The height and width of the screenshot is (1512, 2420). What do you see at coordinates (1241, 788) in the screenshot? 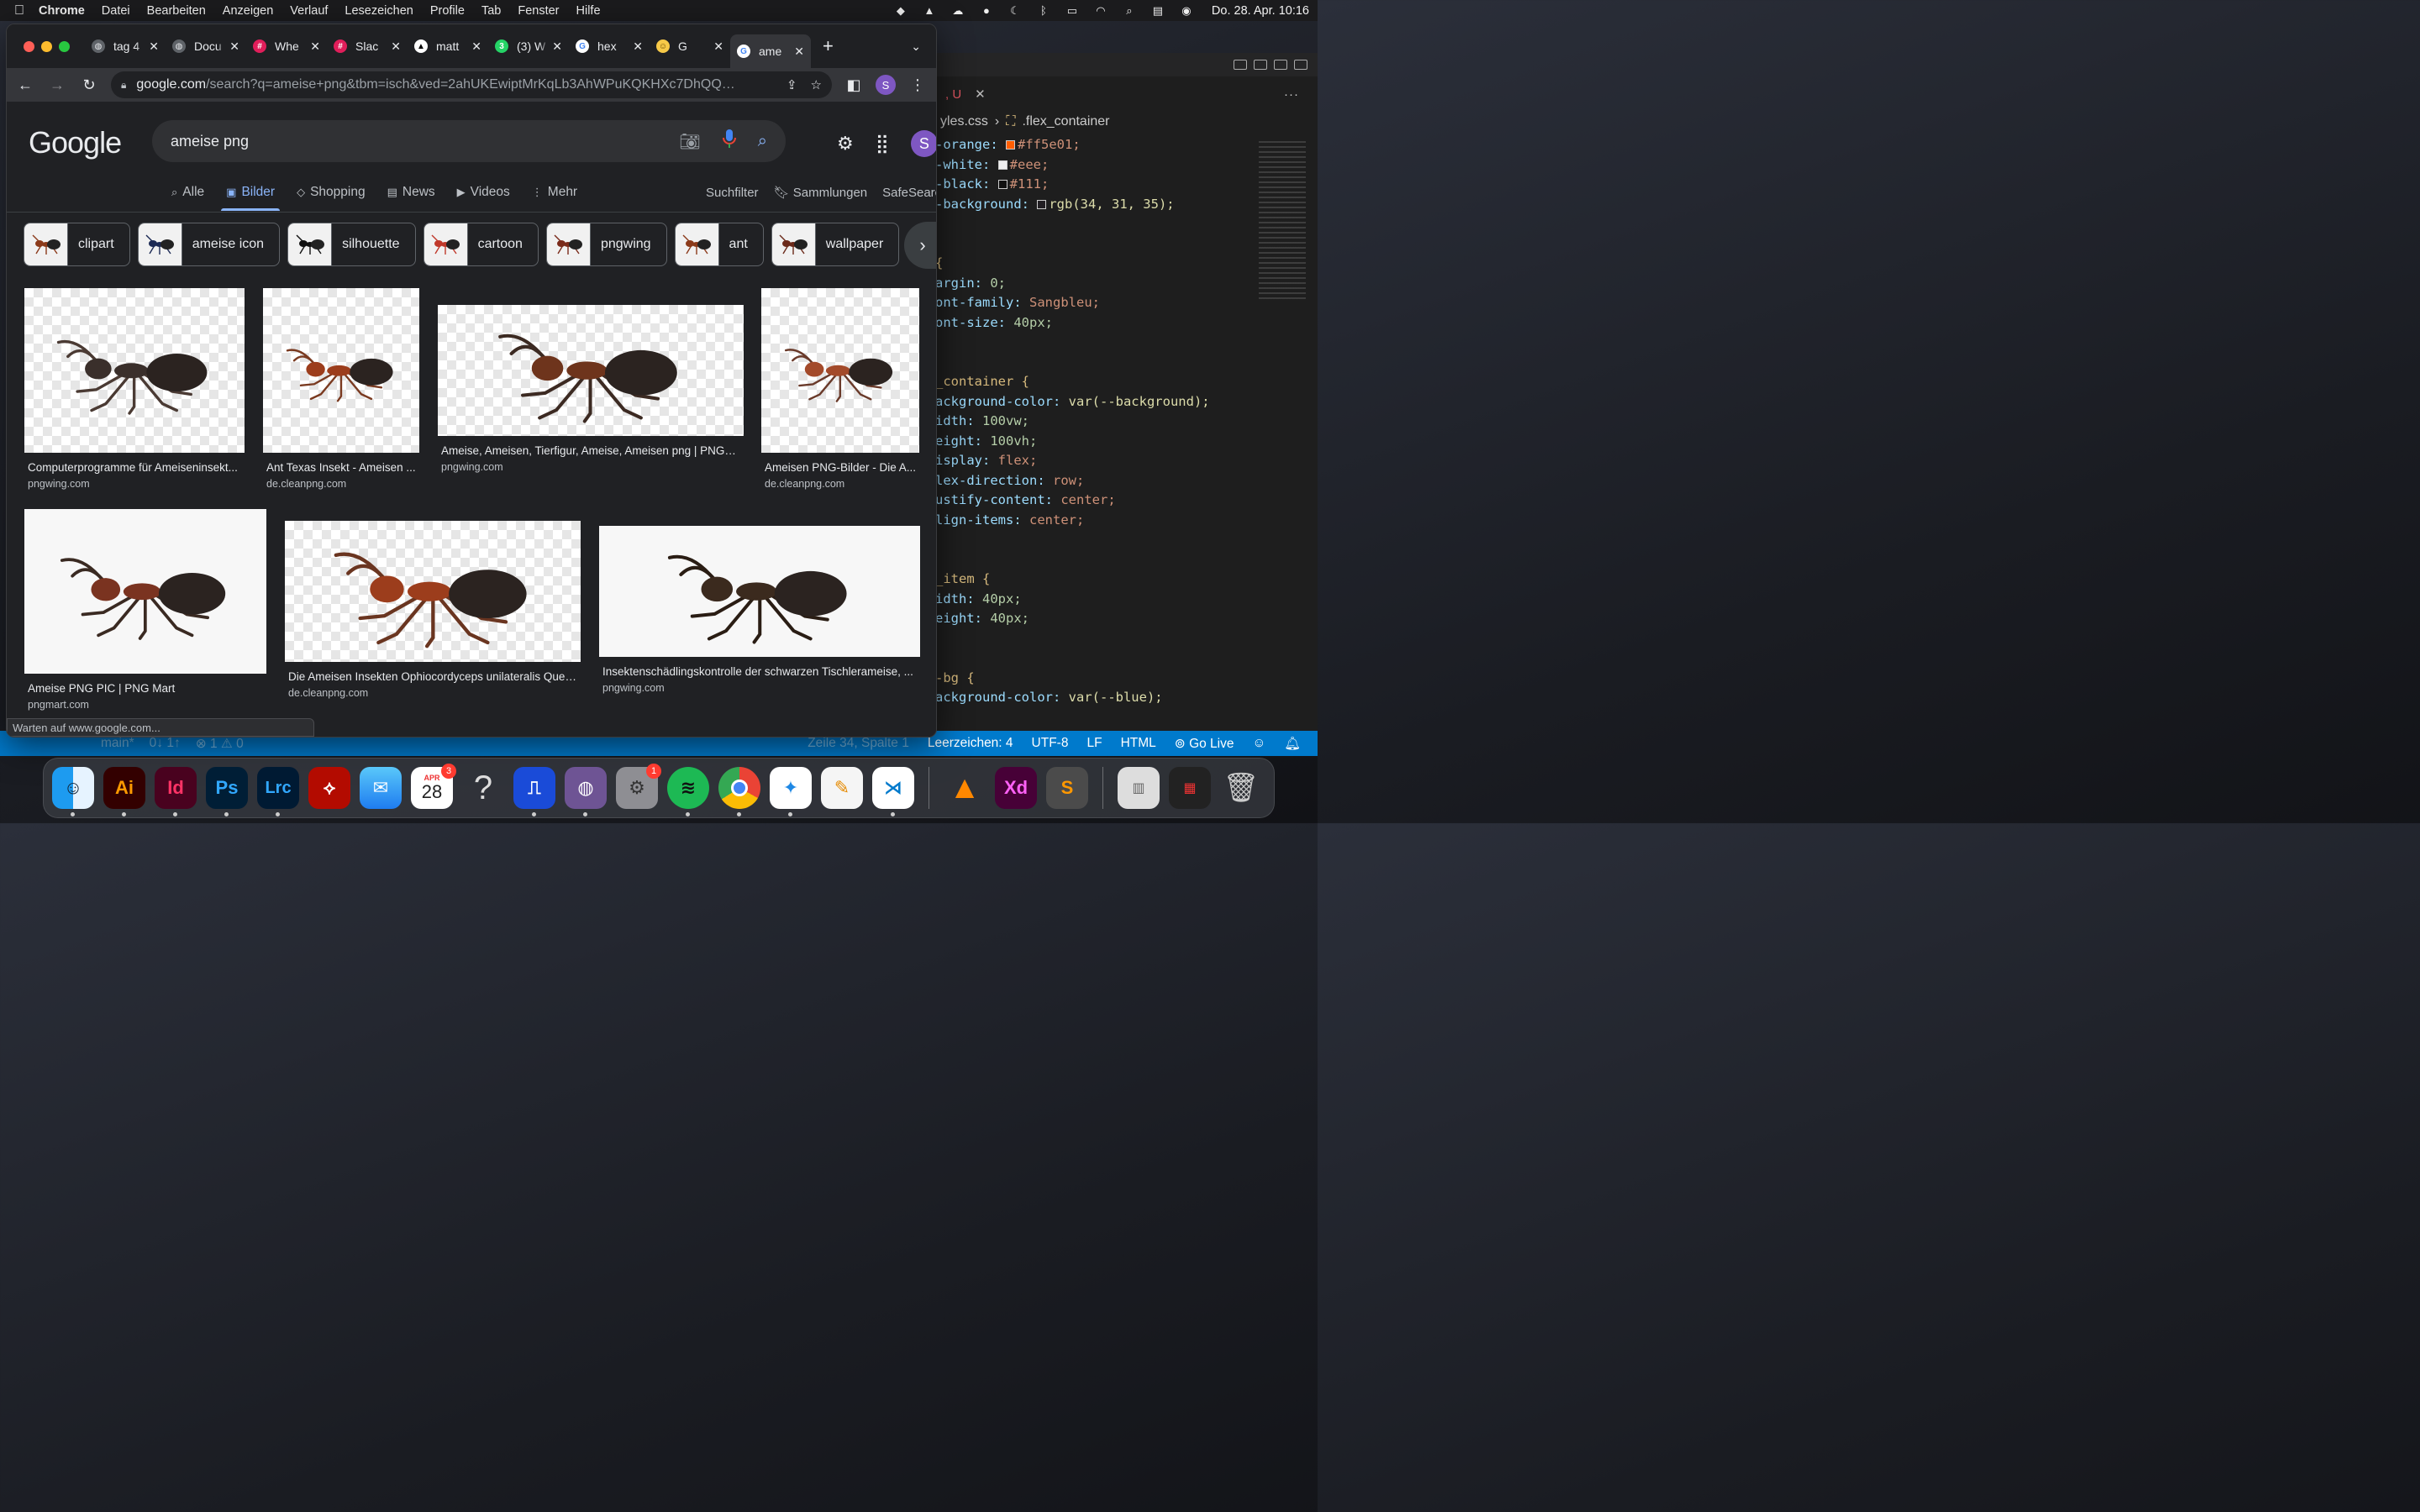
I see `trash-icon: 🗑︎` at bounding box center [1241, 788].